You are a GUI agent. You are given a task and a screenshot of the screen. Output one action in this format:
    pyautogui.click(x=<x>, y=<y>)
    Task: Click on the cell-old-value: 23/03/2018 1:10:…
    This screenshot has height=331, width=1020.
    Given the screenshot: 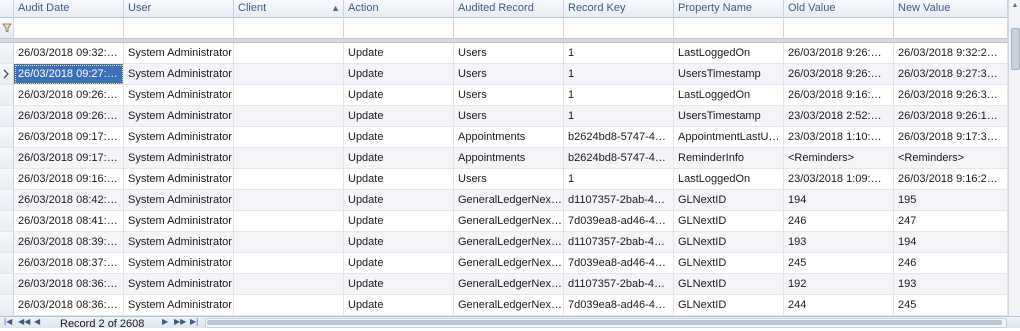 What is the action you would take?
    pyautogui.click(x=839, y=137)
    